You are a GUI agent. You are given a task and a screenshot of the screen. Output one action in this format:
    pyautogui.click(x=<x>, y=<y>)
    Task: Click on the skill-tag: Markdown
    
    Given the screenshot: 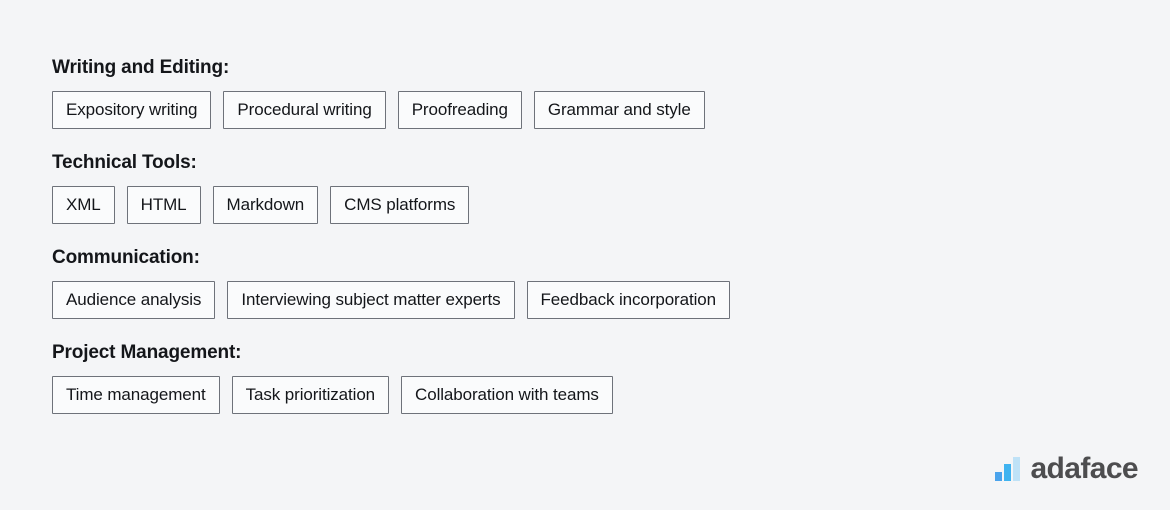 What is the action you would take?
    pyautogui.click(x=265, y=204)
    